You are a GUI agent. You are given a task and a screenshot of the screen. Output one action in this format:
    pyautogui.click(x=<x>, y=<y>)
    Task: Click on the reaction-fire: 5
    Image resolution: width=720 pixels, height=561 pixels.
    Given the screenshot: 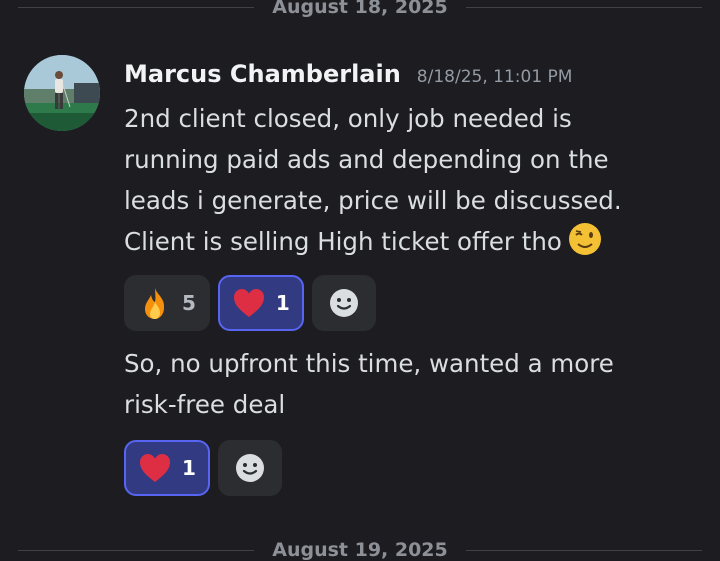 What is the action you would take?
    pyautogui.click(x=167, y=303)
    